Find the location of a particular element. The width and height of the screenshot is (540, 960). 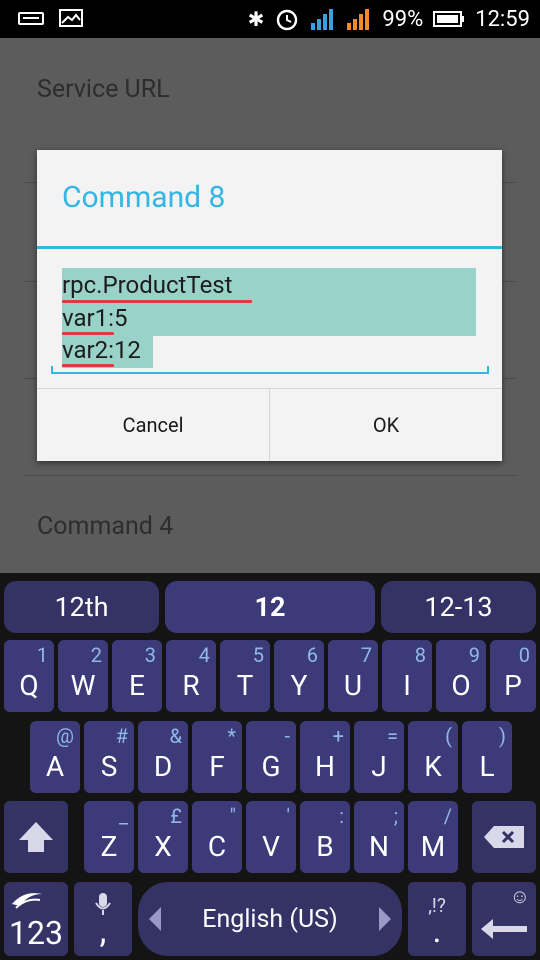

key-hint: 8 is located at coordinates (420, 655).